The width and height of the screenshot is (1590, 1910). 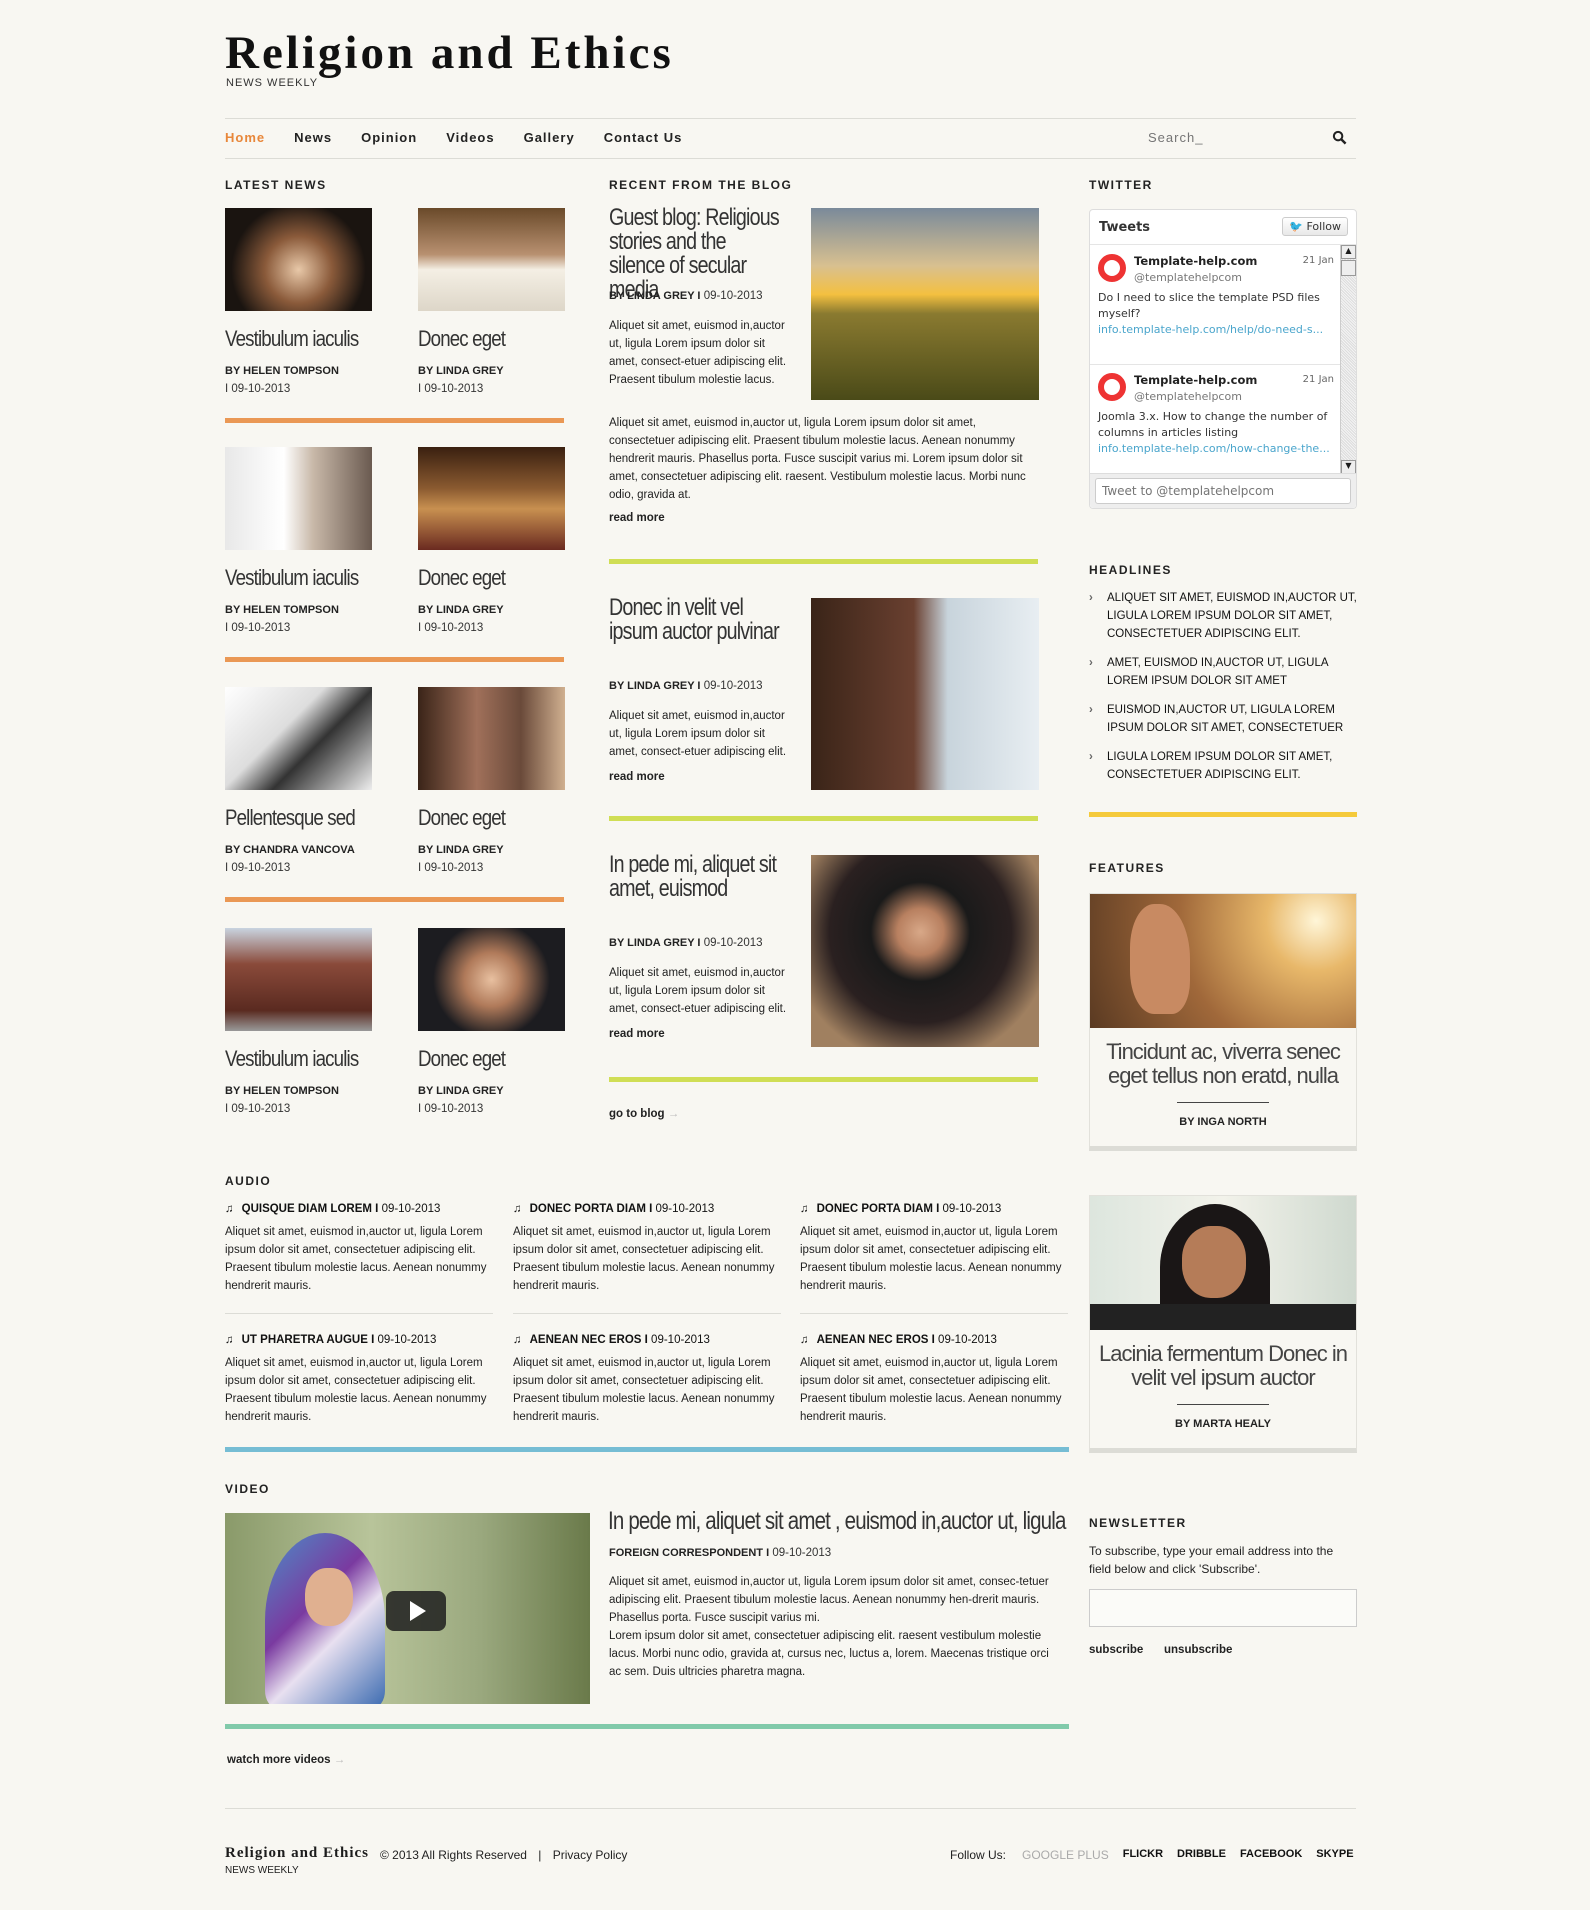 What do you see at coordinates (1116, 1650) in the screenshot?
I see `subscribe-link: subscribe` at bounding box center [1116, 1650].